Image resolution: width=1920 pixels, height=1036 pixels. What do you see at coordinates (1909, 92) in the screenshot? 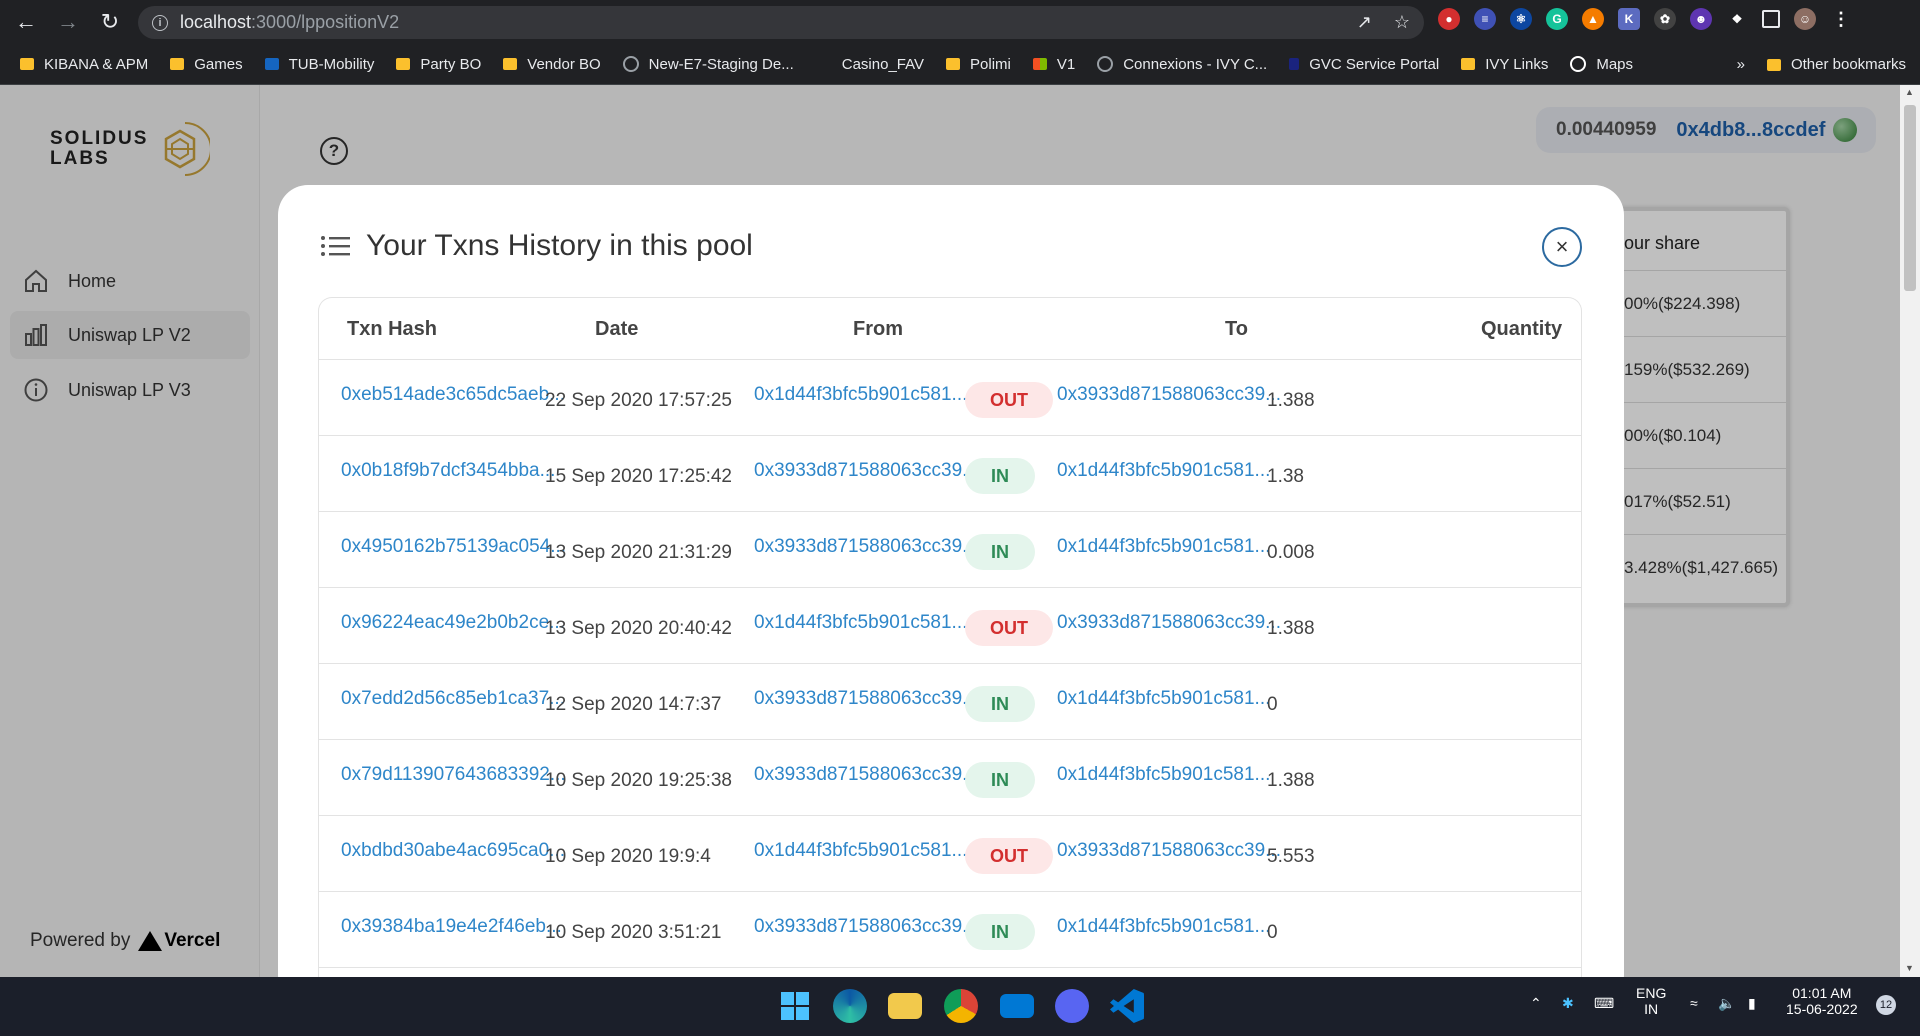
I see `scroll-up-arrow-icon: ▲` at bounding box center [1909, 92].